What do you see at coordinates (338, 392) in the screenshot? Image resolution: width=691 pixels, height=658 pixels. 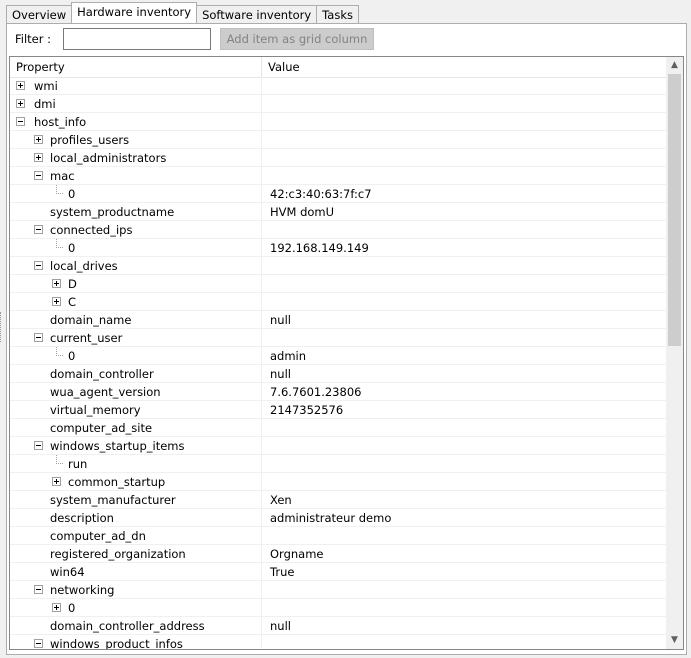 I see `tree-row: wua_agent_version 7.6.7601.23806` at bounding box center [338, 392].